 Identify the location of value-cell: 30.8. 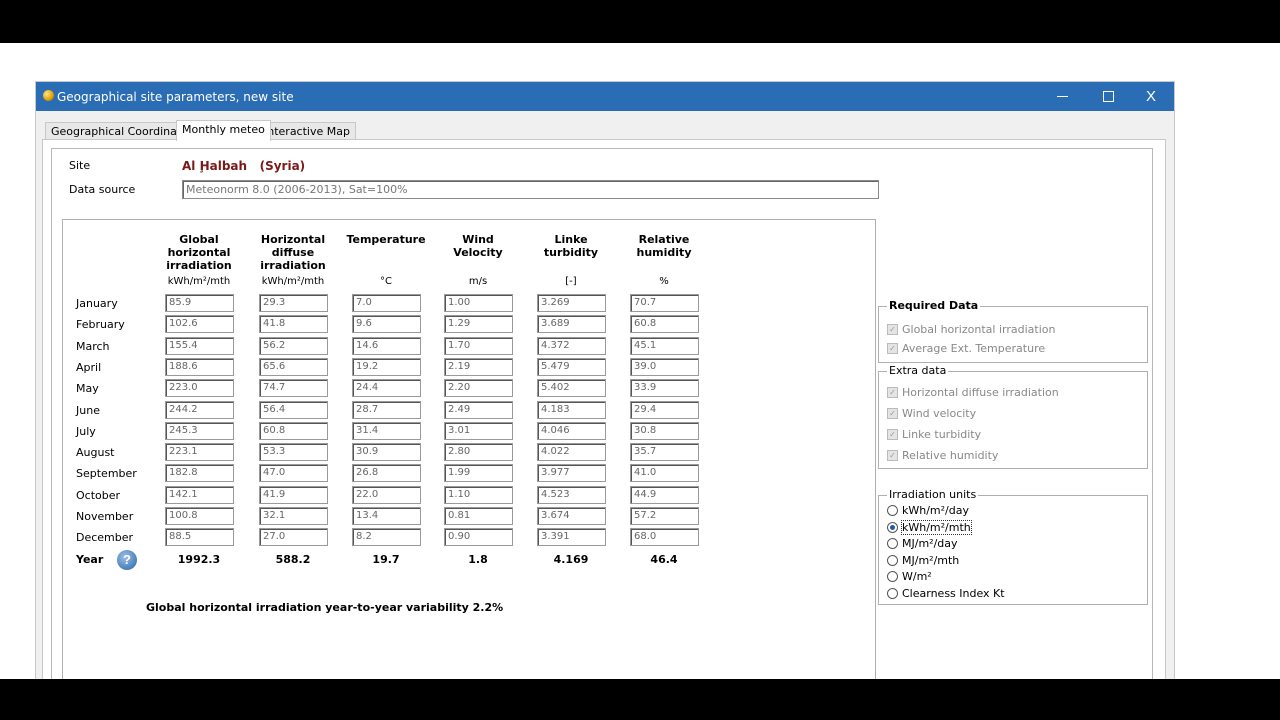
(664, 430).